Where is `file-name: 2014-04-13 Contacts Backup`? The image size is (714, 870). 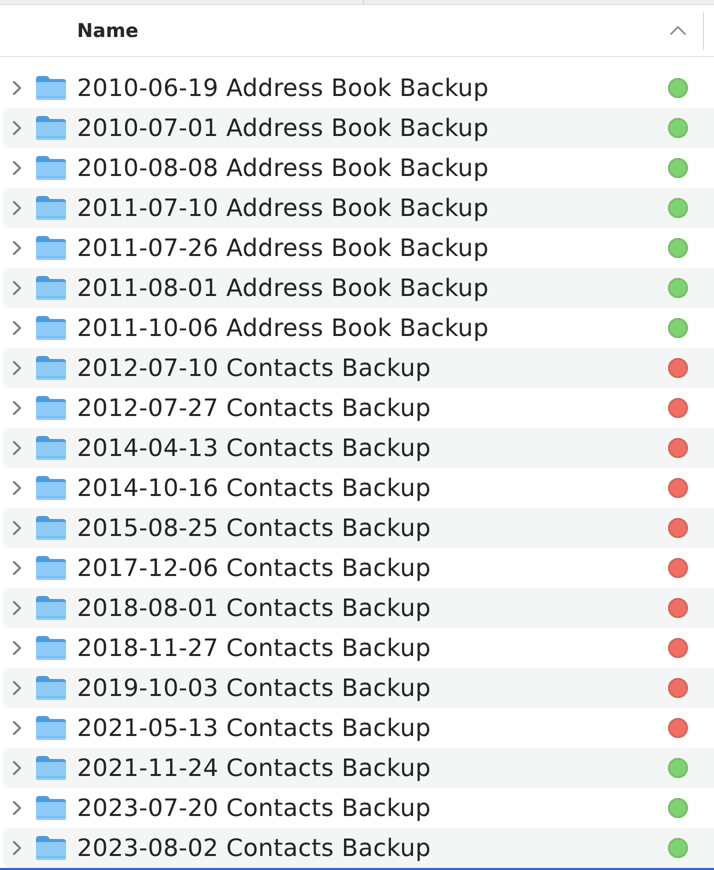 file-name: 2014-04-13 Contacts Backup is located at coordinates (254, 448).